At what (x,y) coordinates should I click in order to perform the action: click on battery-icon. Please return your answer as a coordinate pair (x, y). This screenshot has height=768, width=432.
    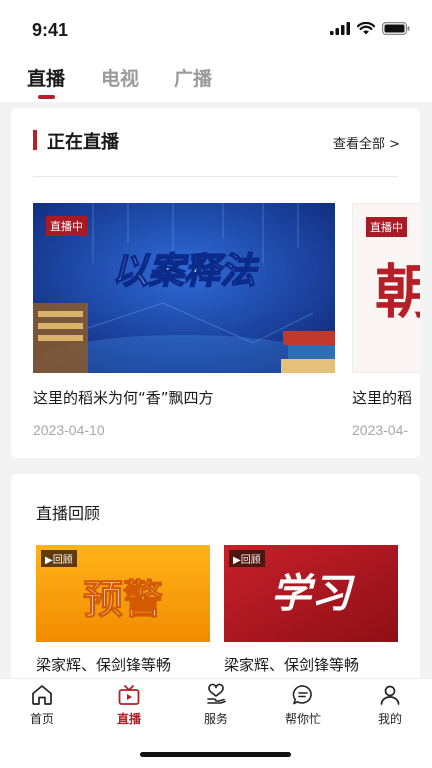
    Looking at the image, I should click on (396, 28).